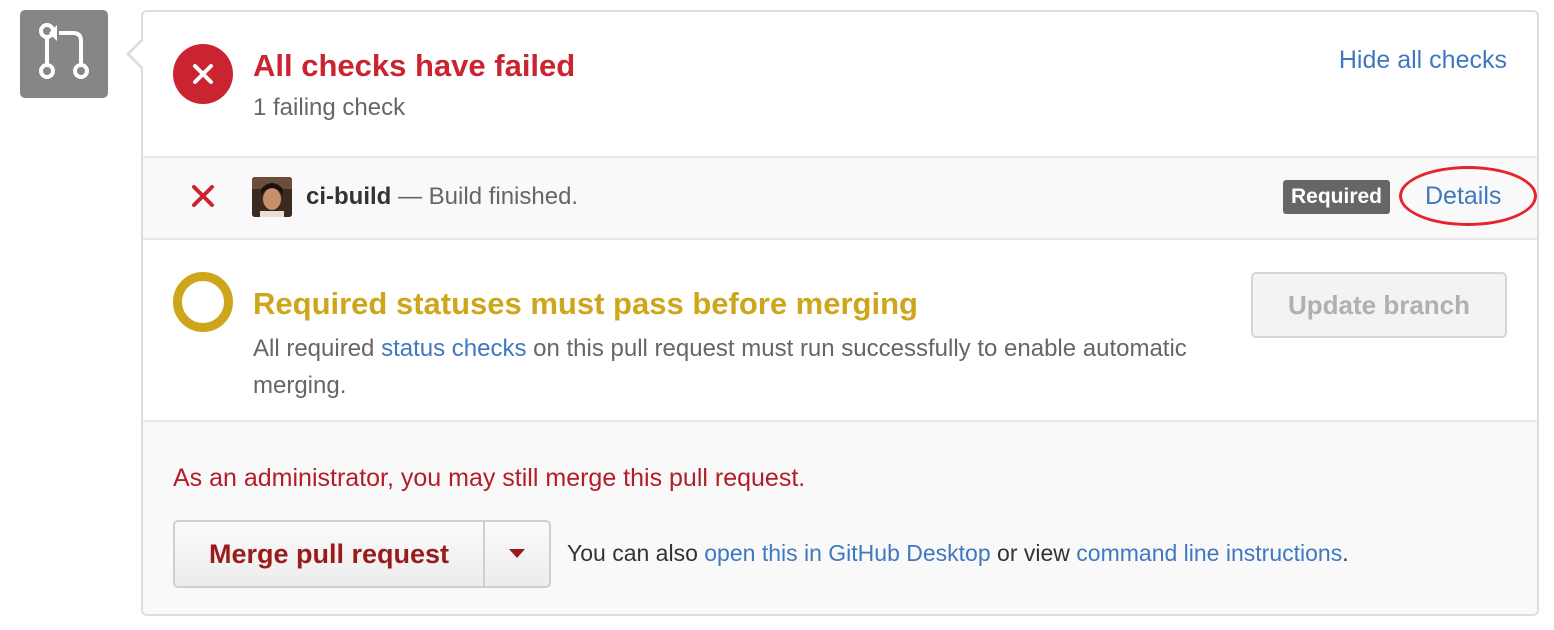 This screenshot has width=1554, height=630. I want to click on open-in-desktop-link: open this in GitHub Desktop, so click(847, 553).